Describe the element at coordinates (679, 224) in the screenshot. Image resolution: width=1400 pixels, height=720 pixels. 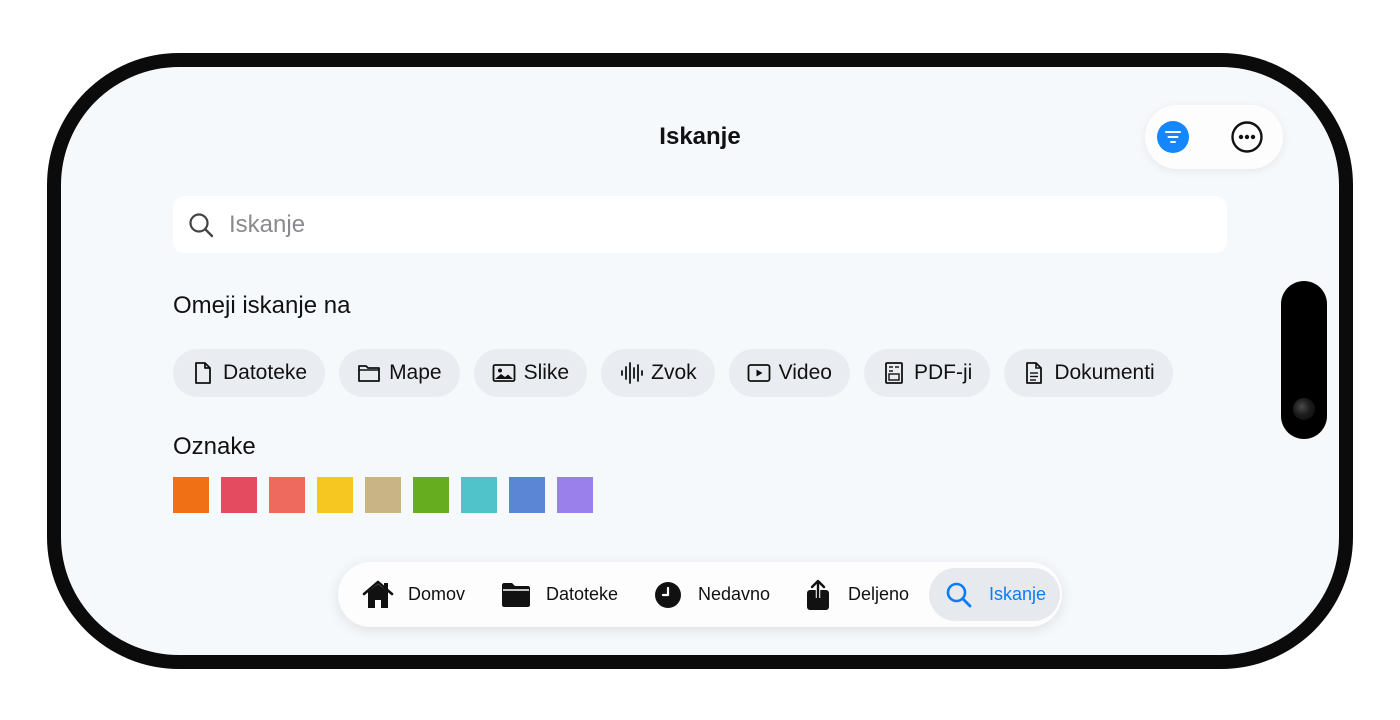
I see `search-input` at that location.